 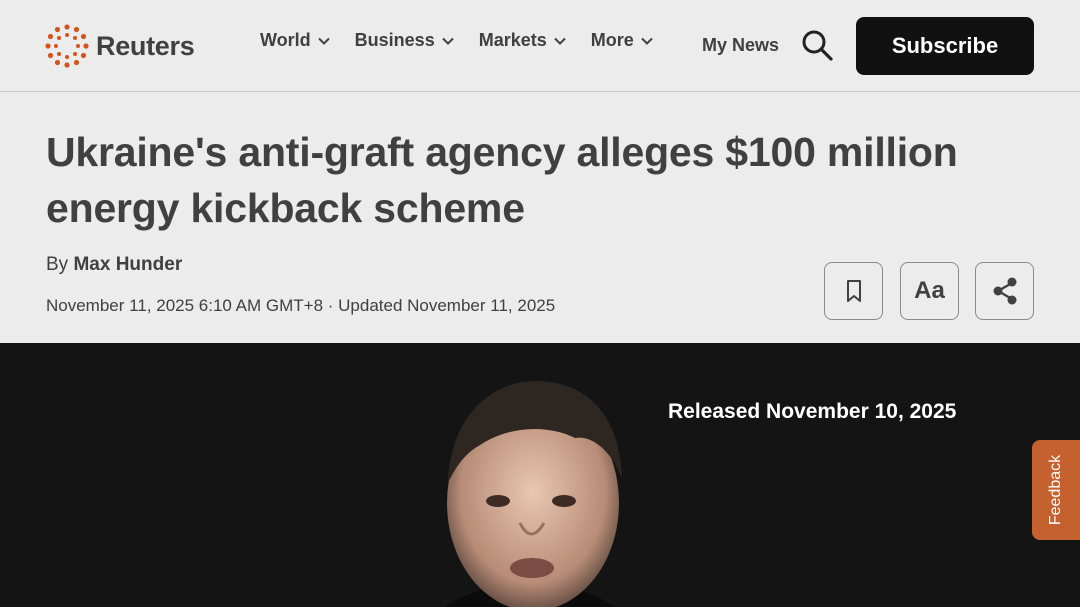 What do you see at coordinates (612, 40) in the screenshot?
I see `nav-item-label: More` at bounding box center [612, 40].